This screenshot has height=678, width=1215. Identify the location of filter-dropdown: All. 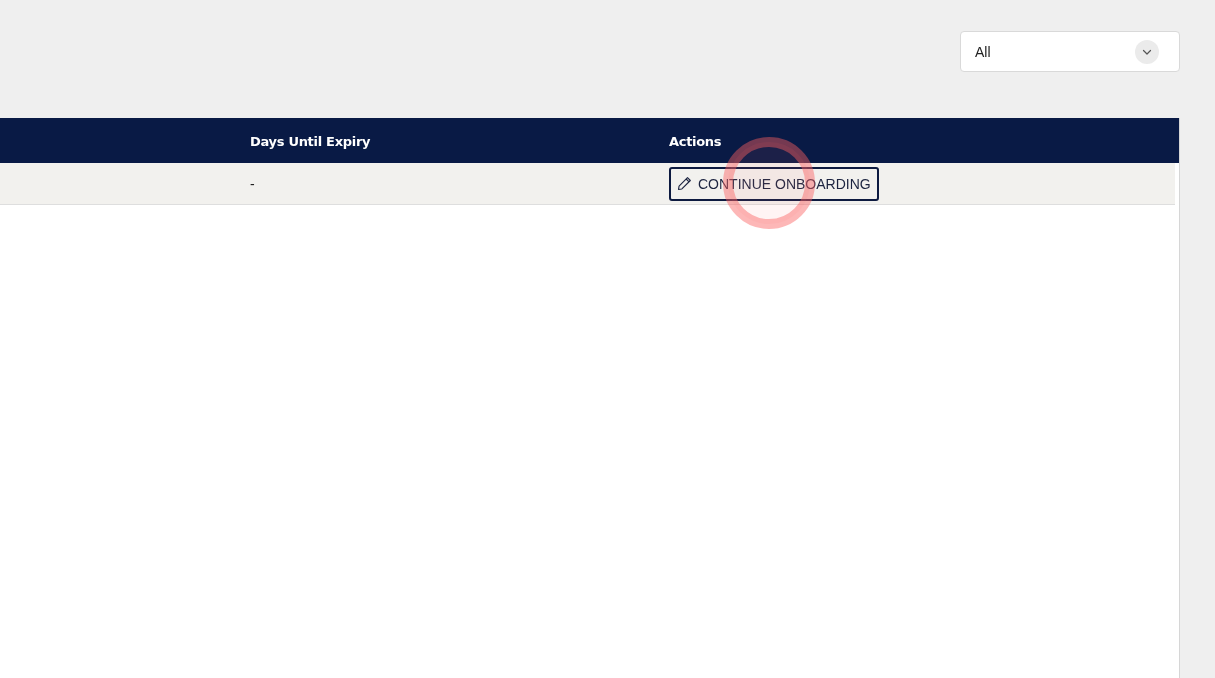
(1070, 51).